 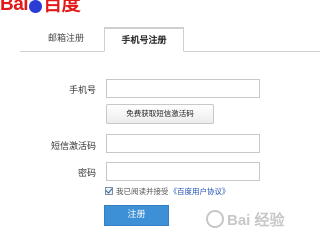 I want to click on phone-input, so click(x=183, y=88).